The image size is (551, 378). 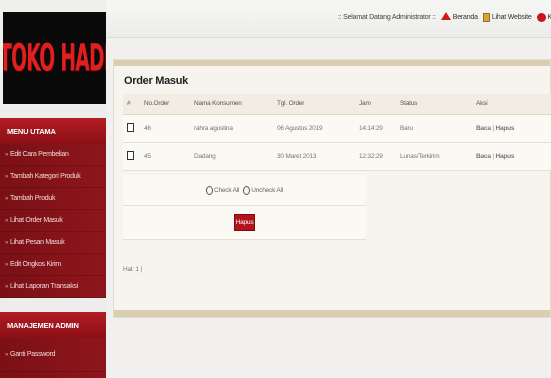 What do you see at coordinates (486, 17) in the screenshot?
I see `website-icon` at bounding box center [486, 17].